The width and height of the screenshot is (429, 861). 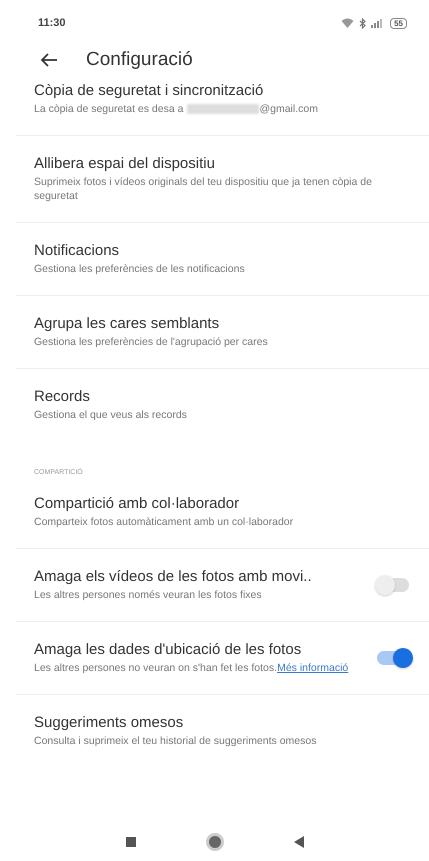 What do you see at coordinates (139, 60) in the screenshot?
I see `page-title: Configuració` at bounding box center [139, 60].